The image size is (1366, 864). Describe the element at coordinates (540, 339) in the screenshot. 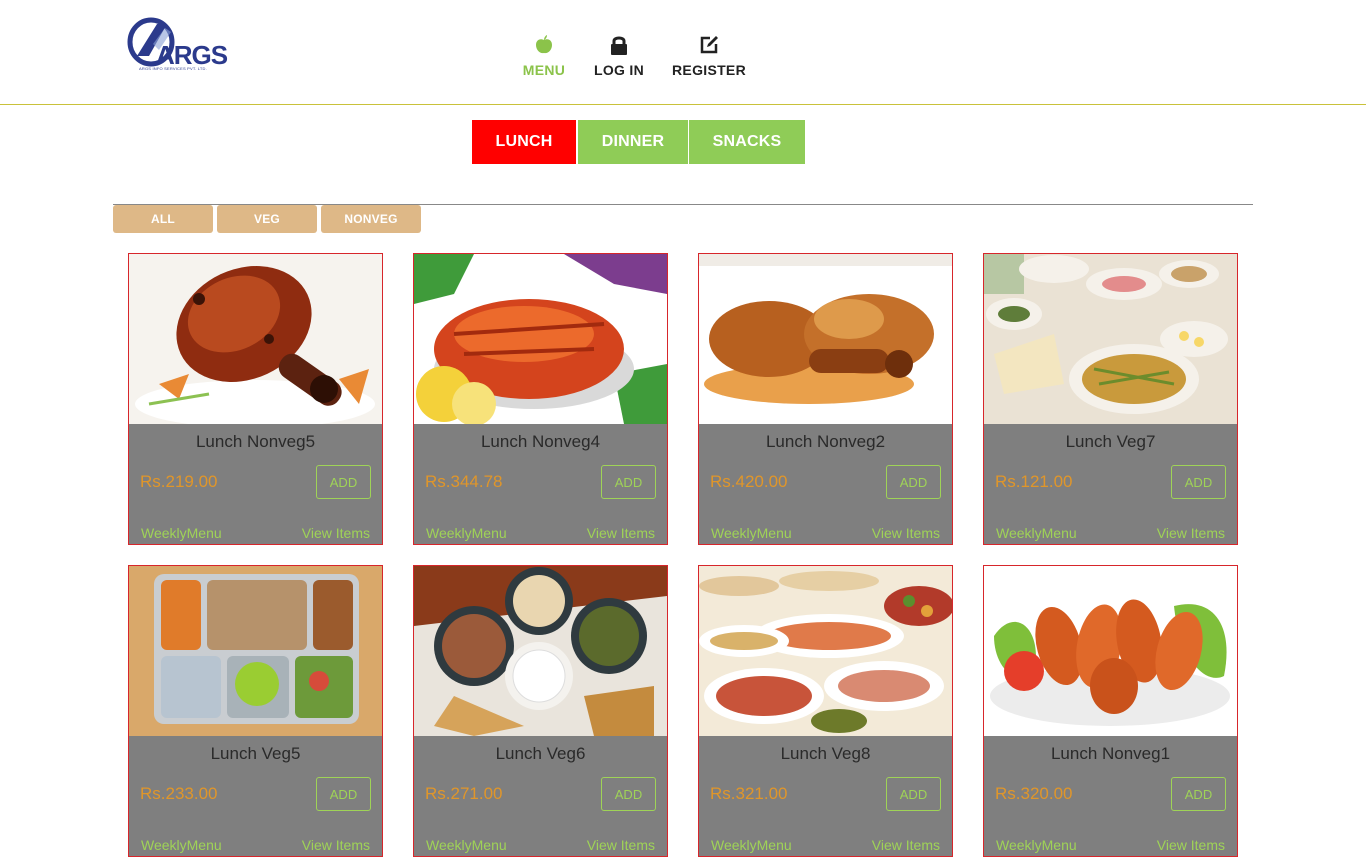

I see `food-image-tandoori-plate` at that location.